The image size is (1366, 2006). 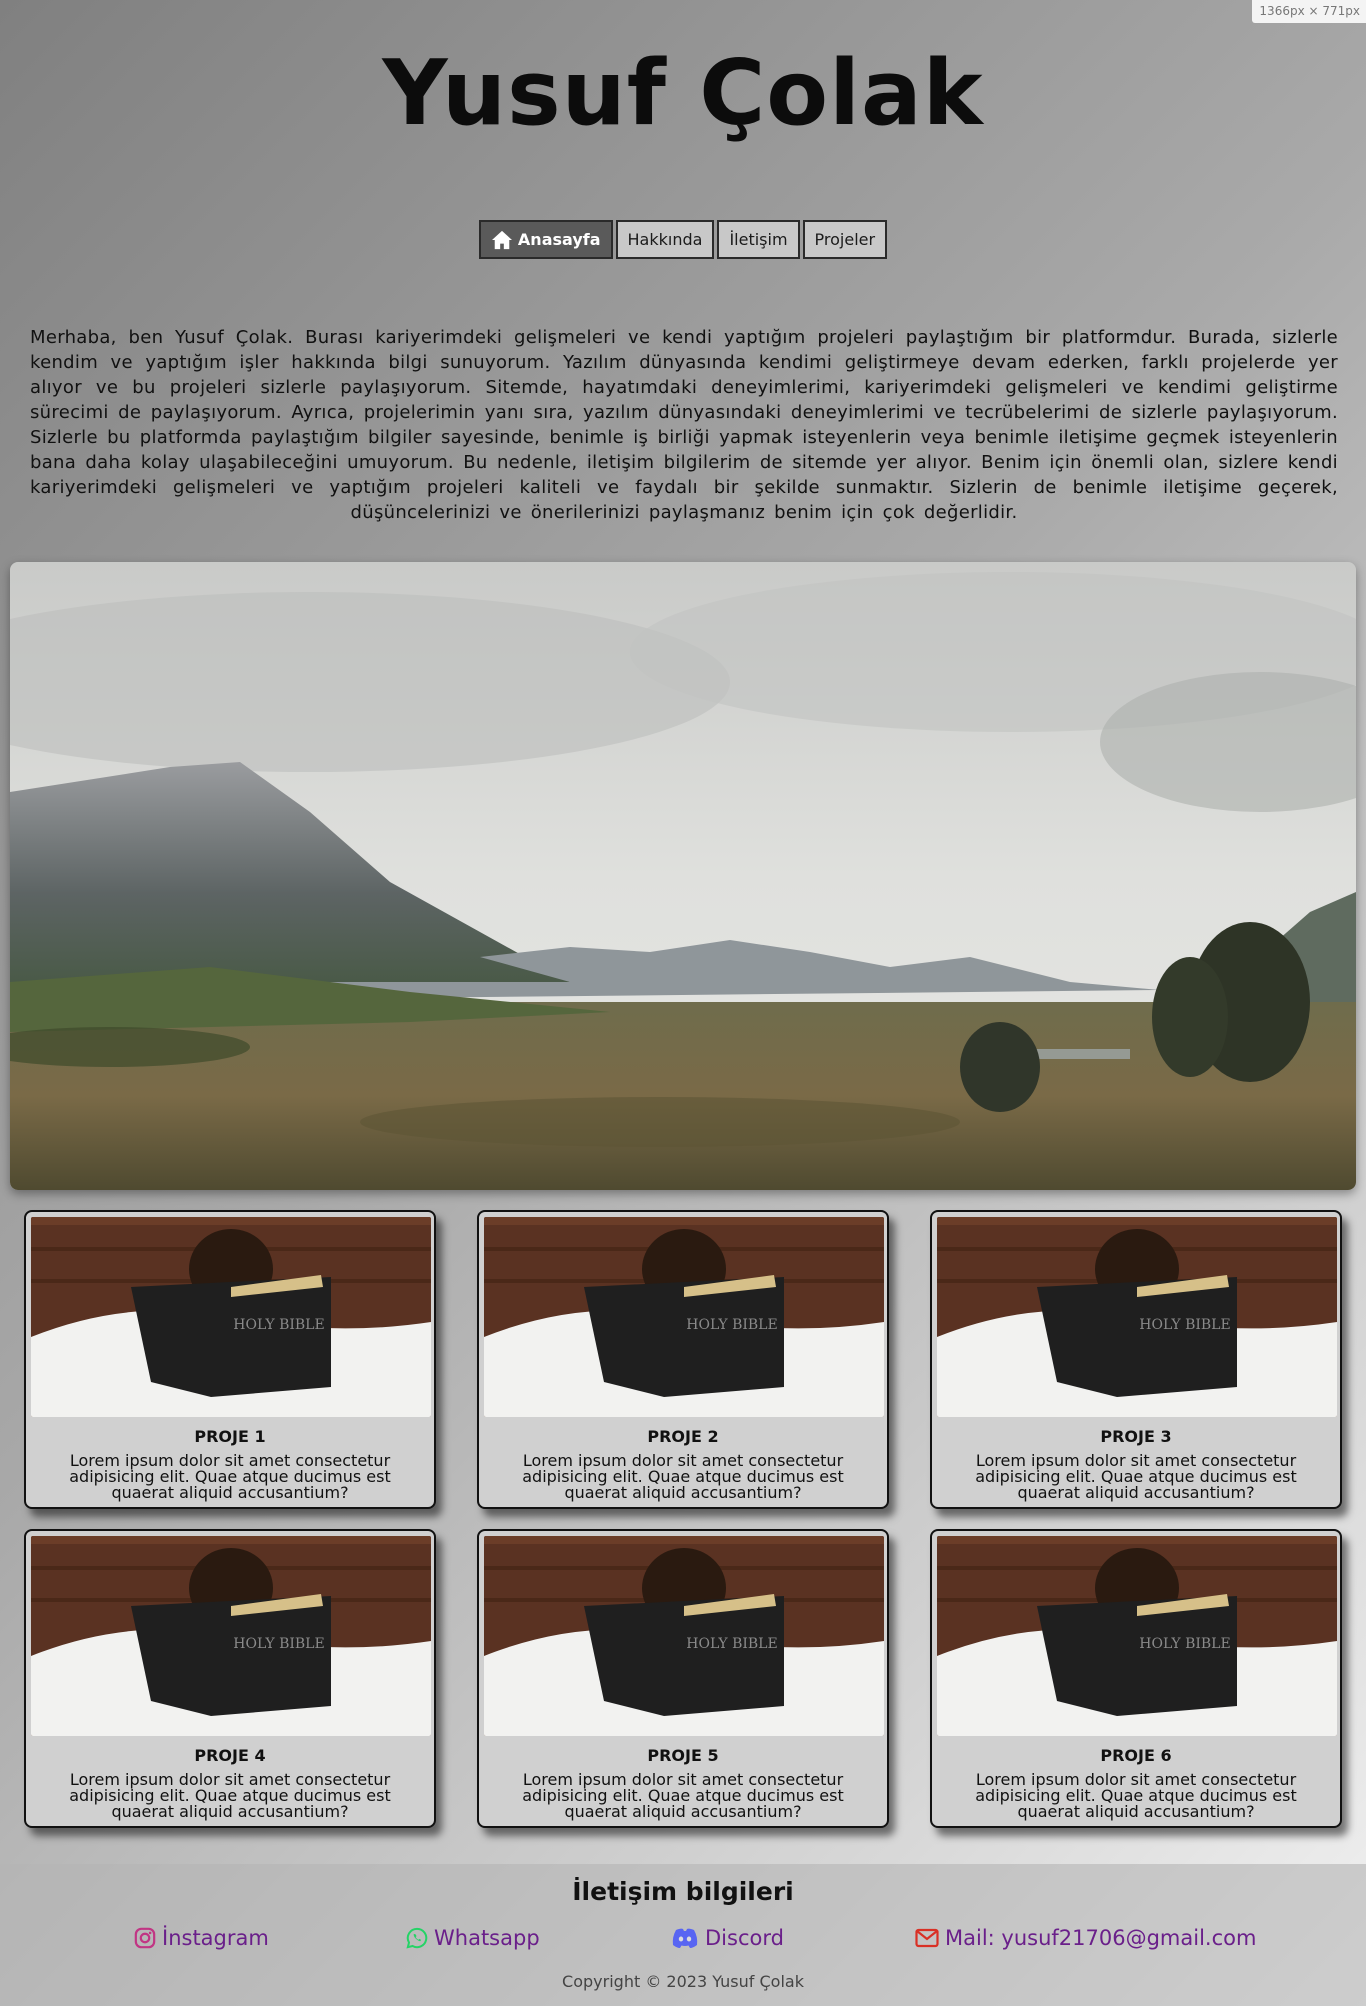 I want to click on nav-label: Anasayfa, so click(x=559, y=239).